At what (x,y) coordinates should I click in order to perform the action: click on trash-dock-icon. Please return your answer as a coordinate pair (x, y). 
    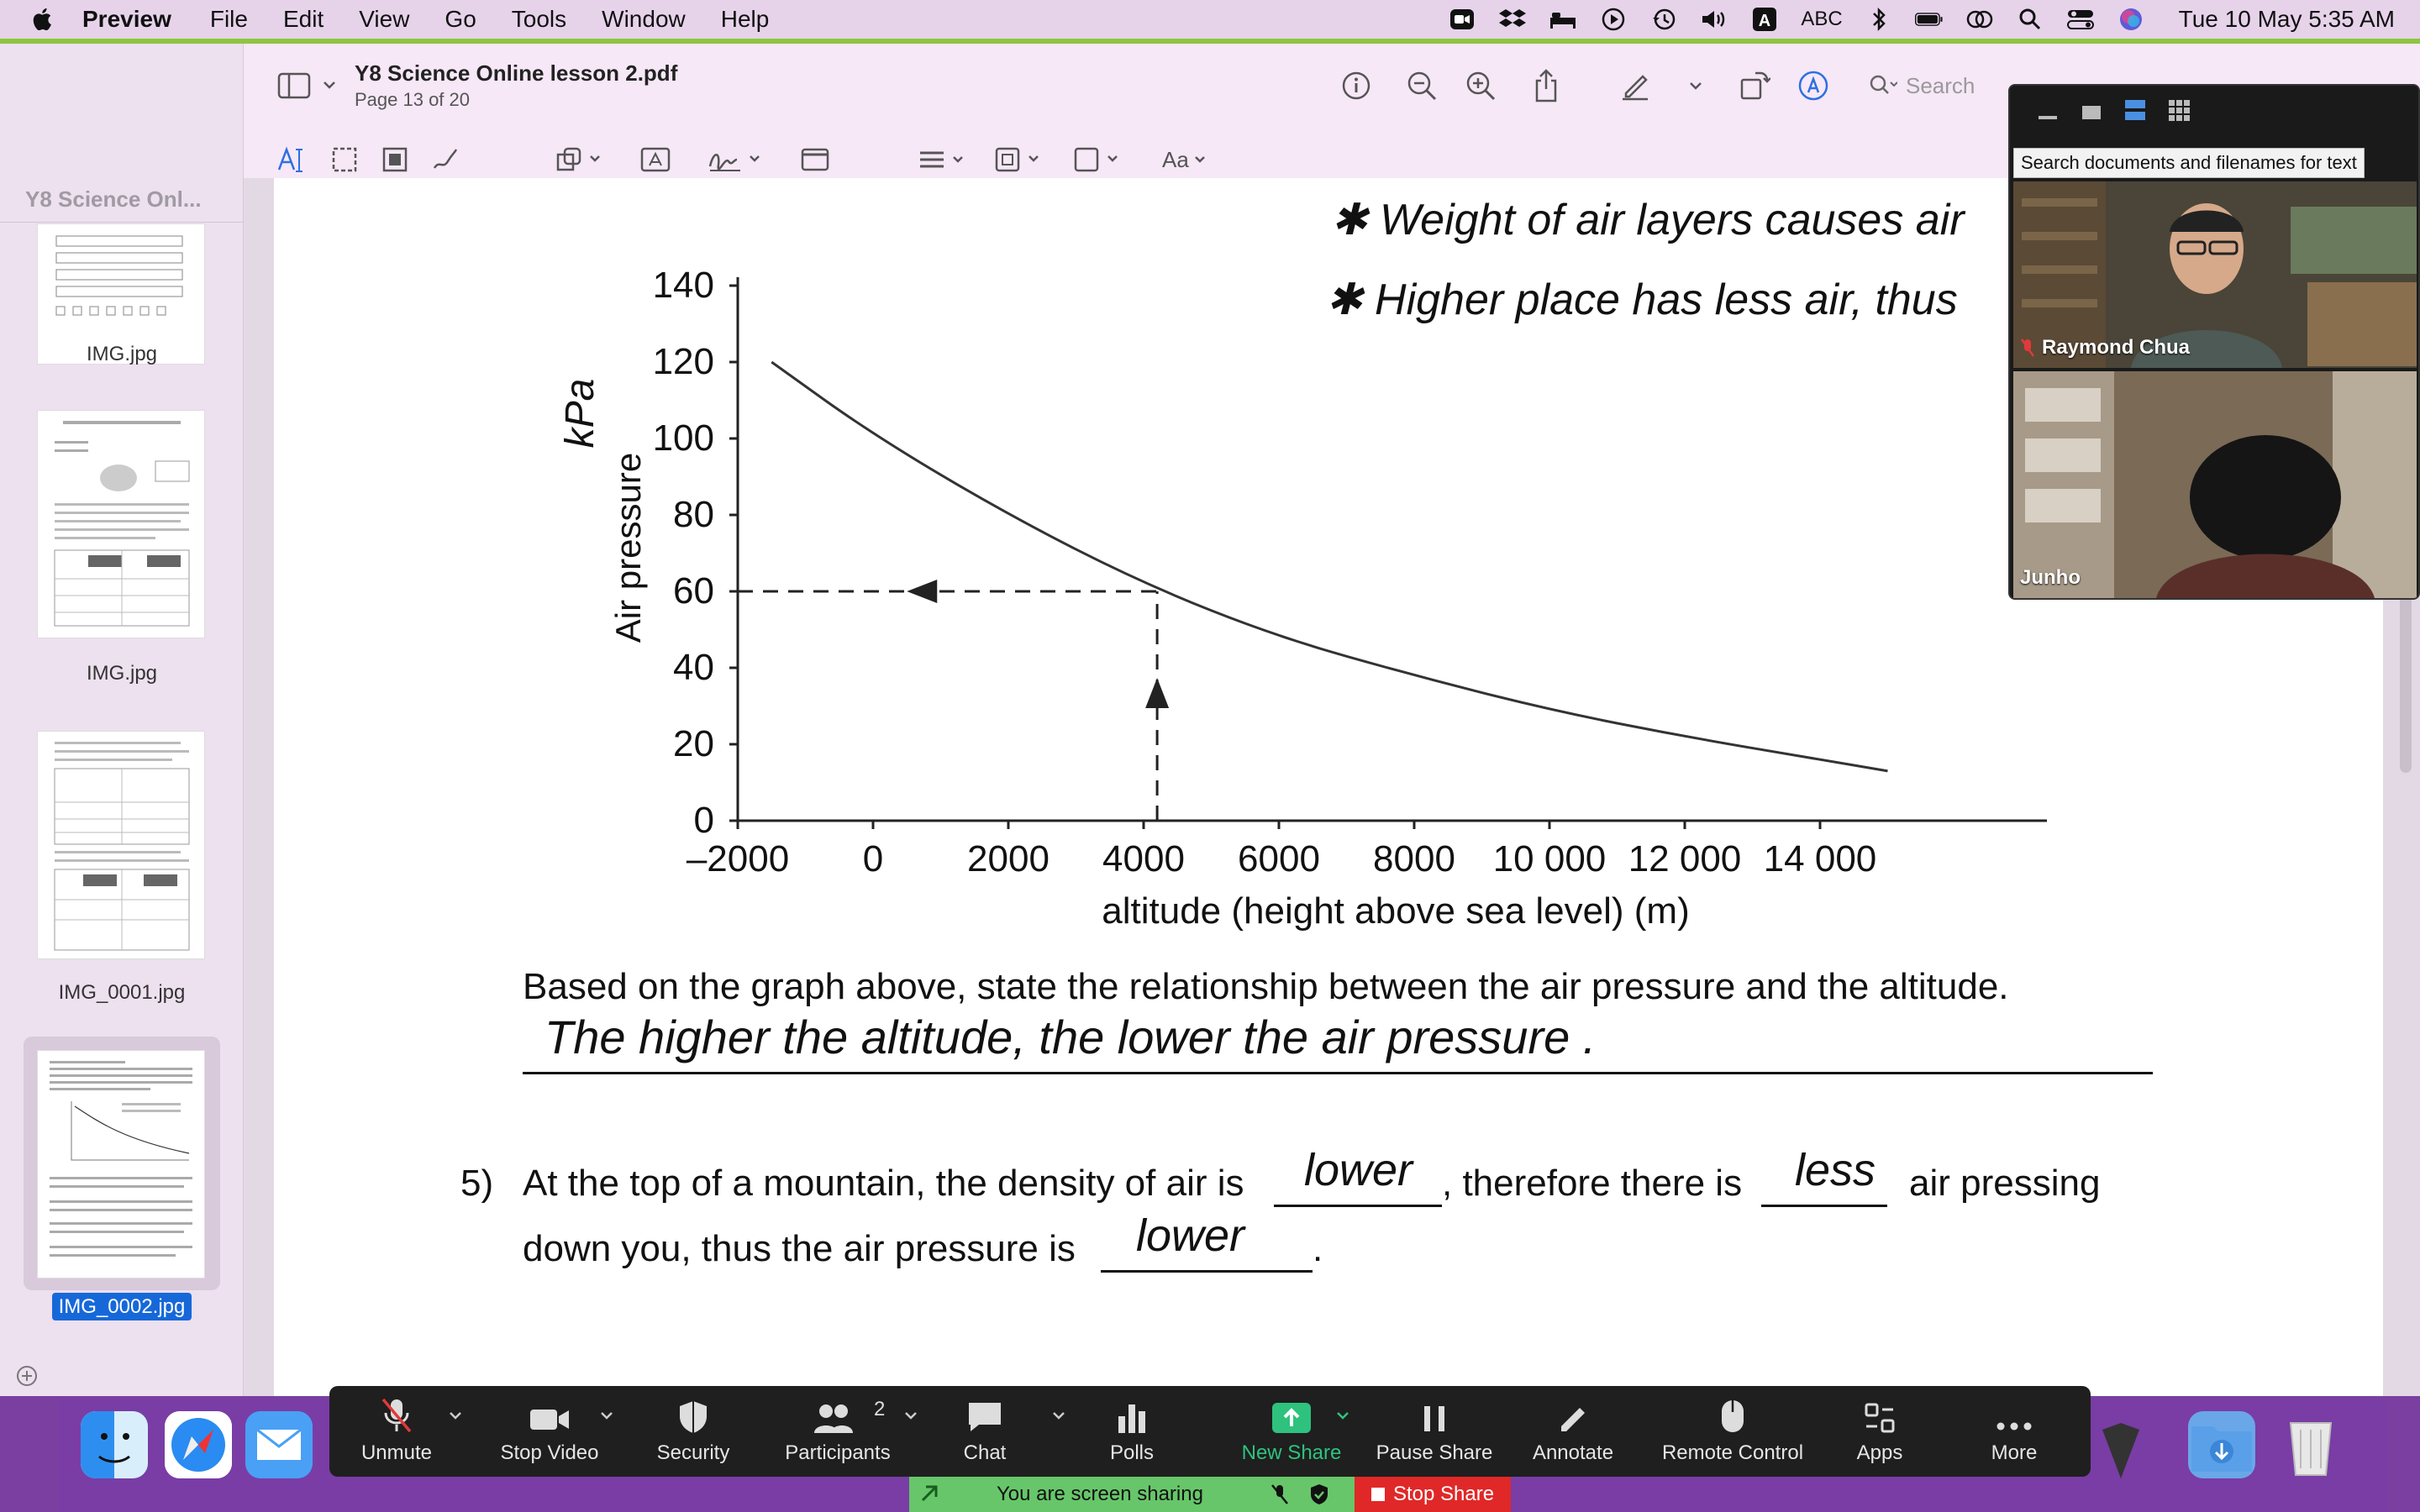
    Looking at the image, I should click on (2310, 1444).